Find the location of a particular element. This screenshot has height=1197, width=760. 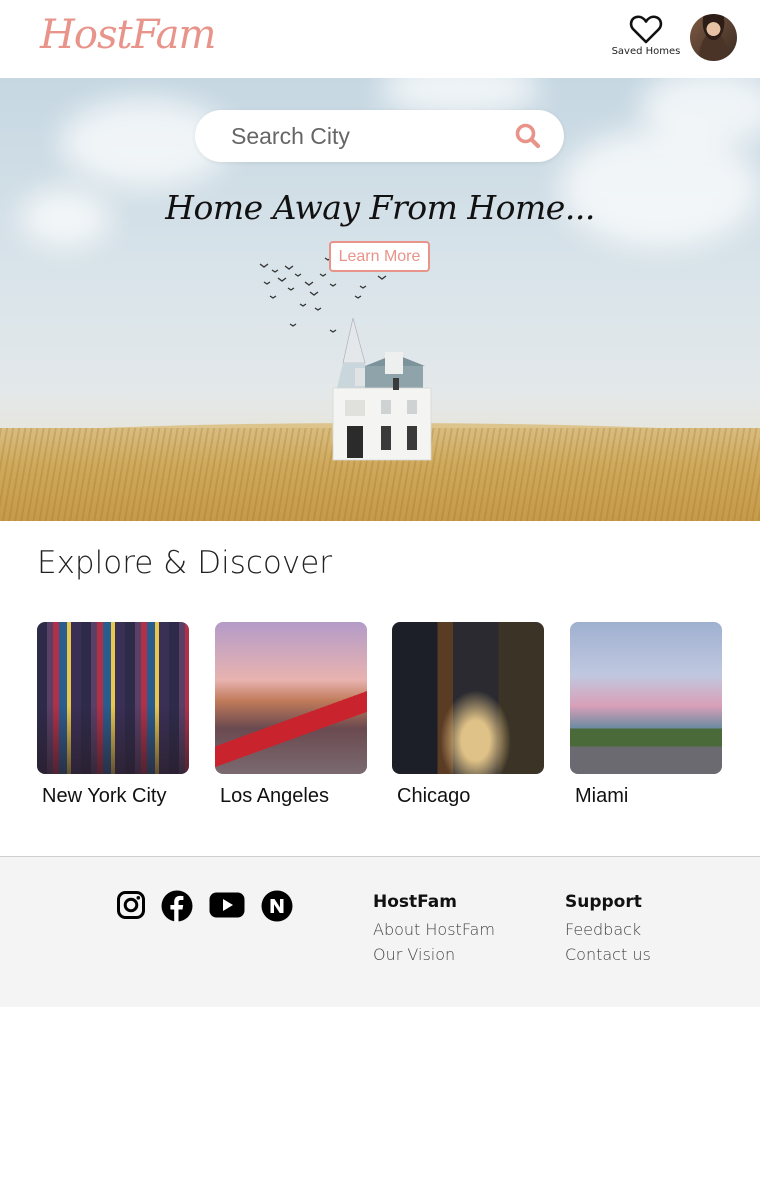

footer-heading: Support is located at coordinates (603, 902).